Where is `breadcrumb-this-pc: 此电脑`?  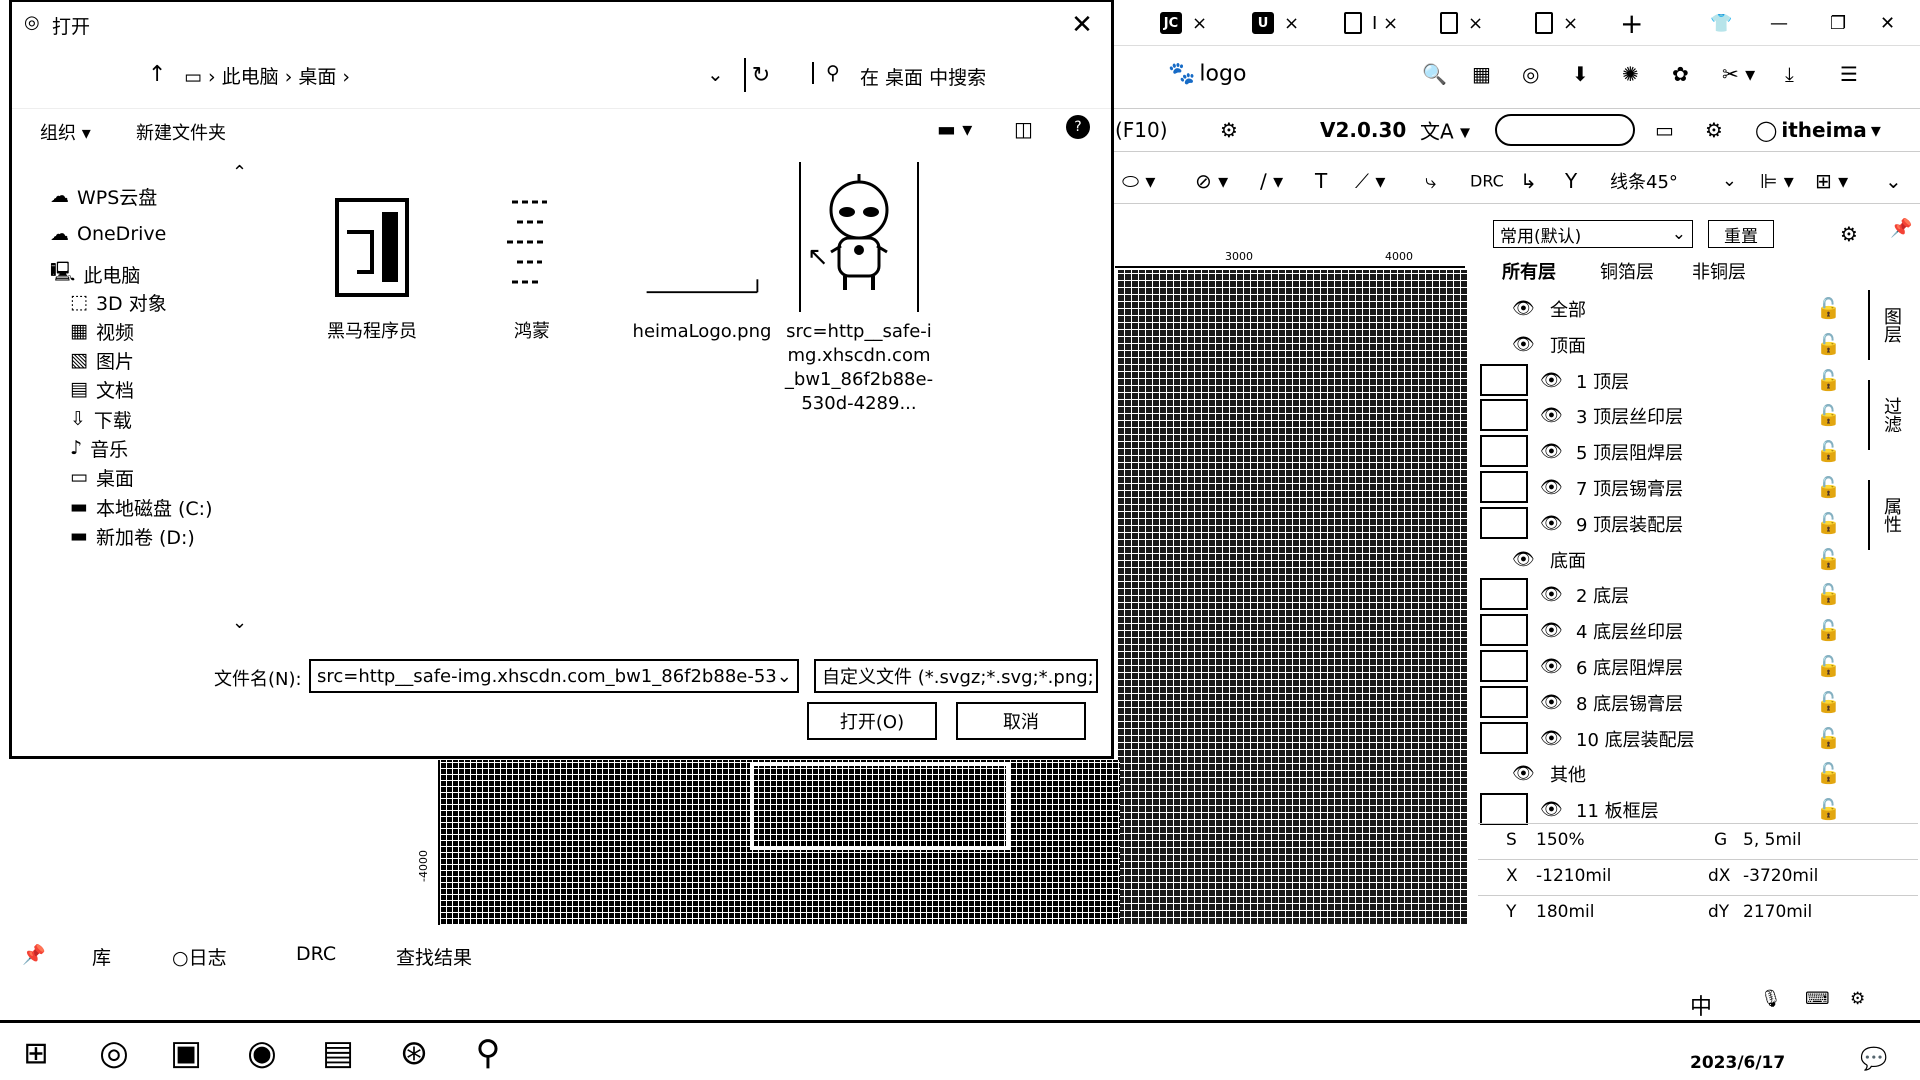 breadcrumb-this-pc: 此电脑 is located at coordinates (250, 77).